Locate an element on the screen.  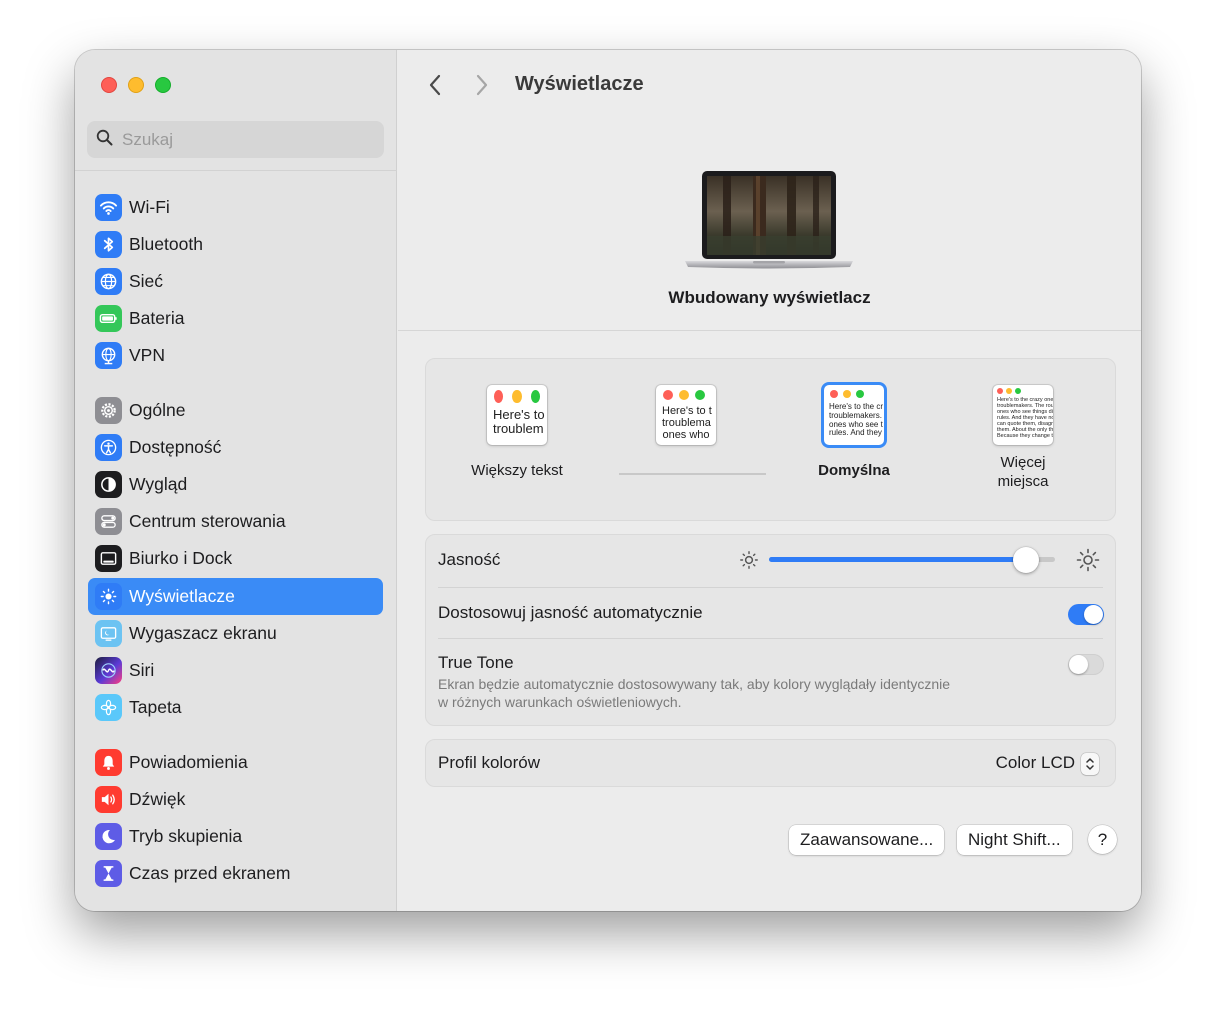
screensaver-icon is located at coordinates (108, 633).